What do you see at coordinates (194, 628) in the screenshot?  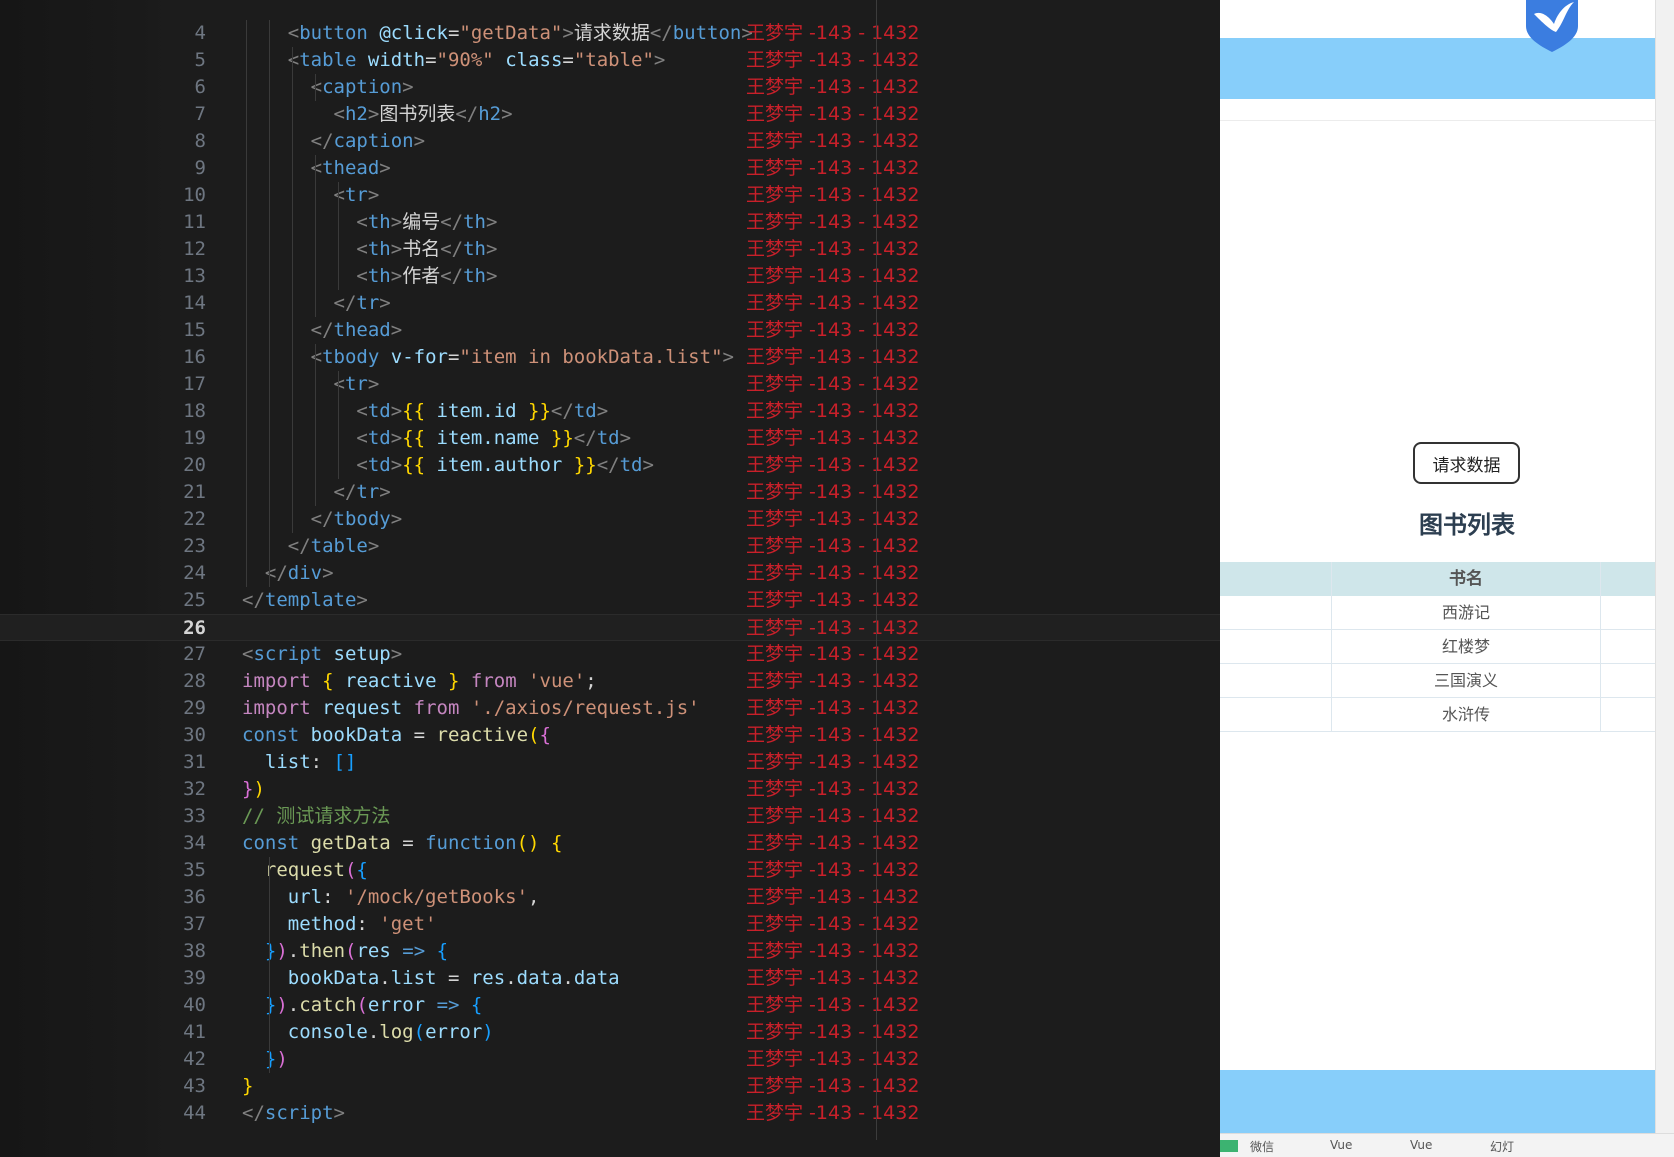 I see `line-number: 26` at bounding box center [194, 628].